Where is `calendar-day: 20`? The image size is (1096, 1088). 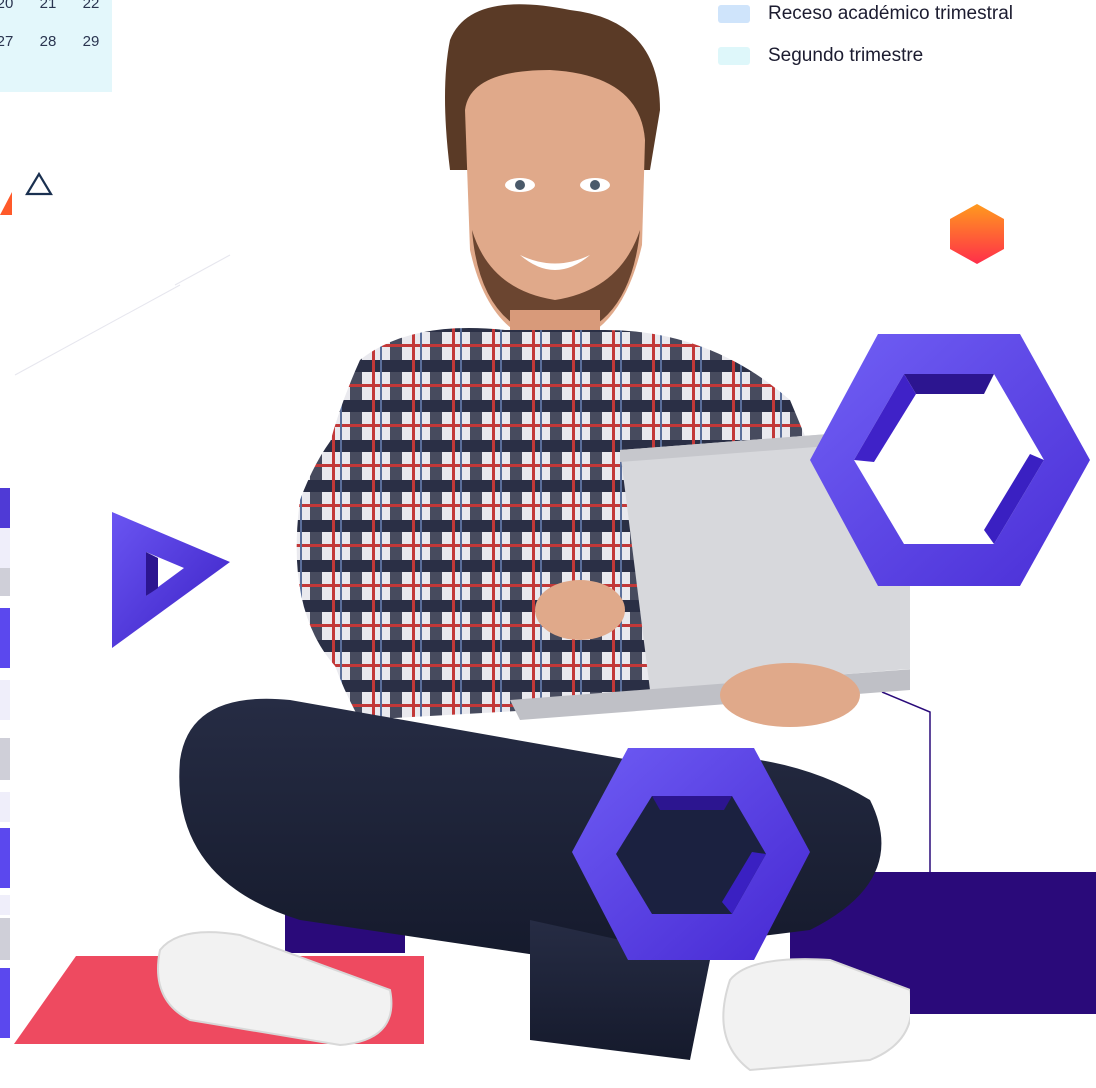 calendar-day: 20 is located at coordinates (10, 6).